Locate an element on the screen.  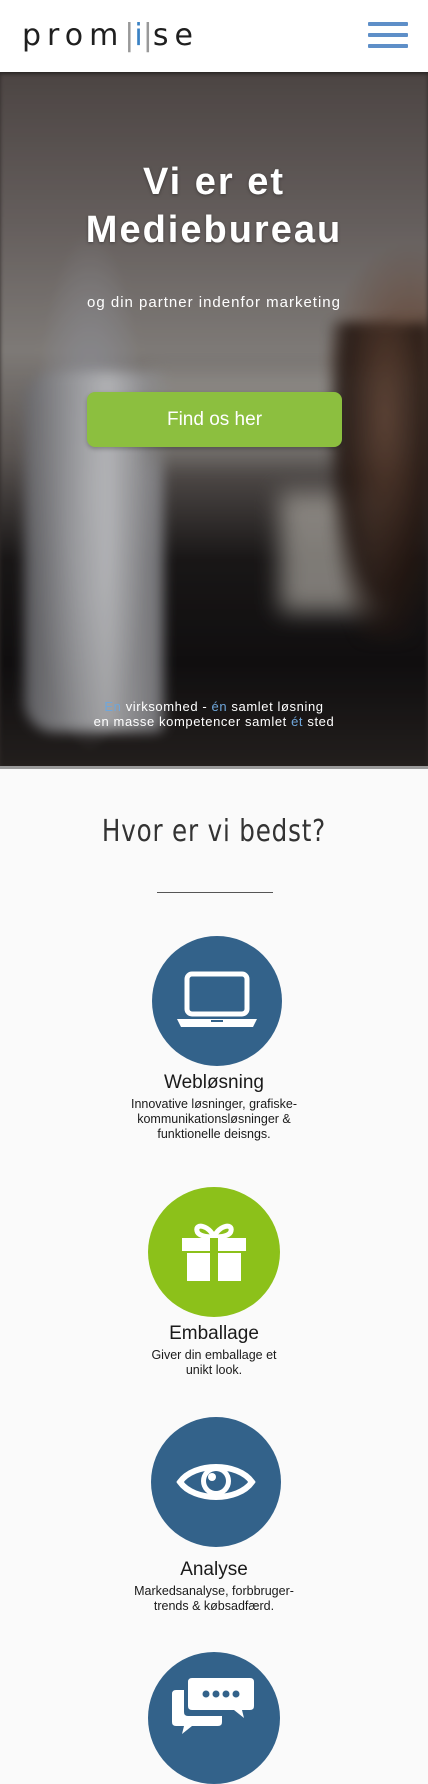
service-name-emballage: Emballage is located at coordinates (214, 1333).